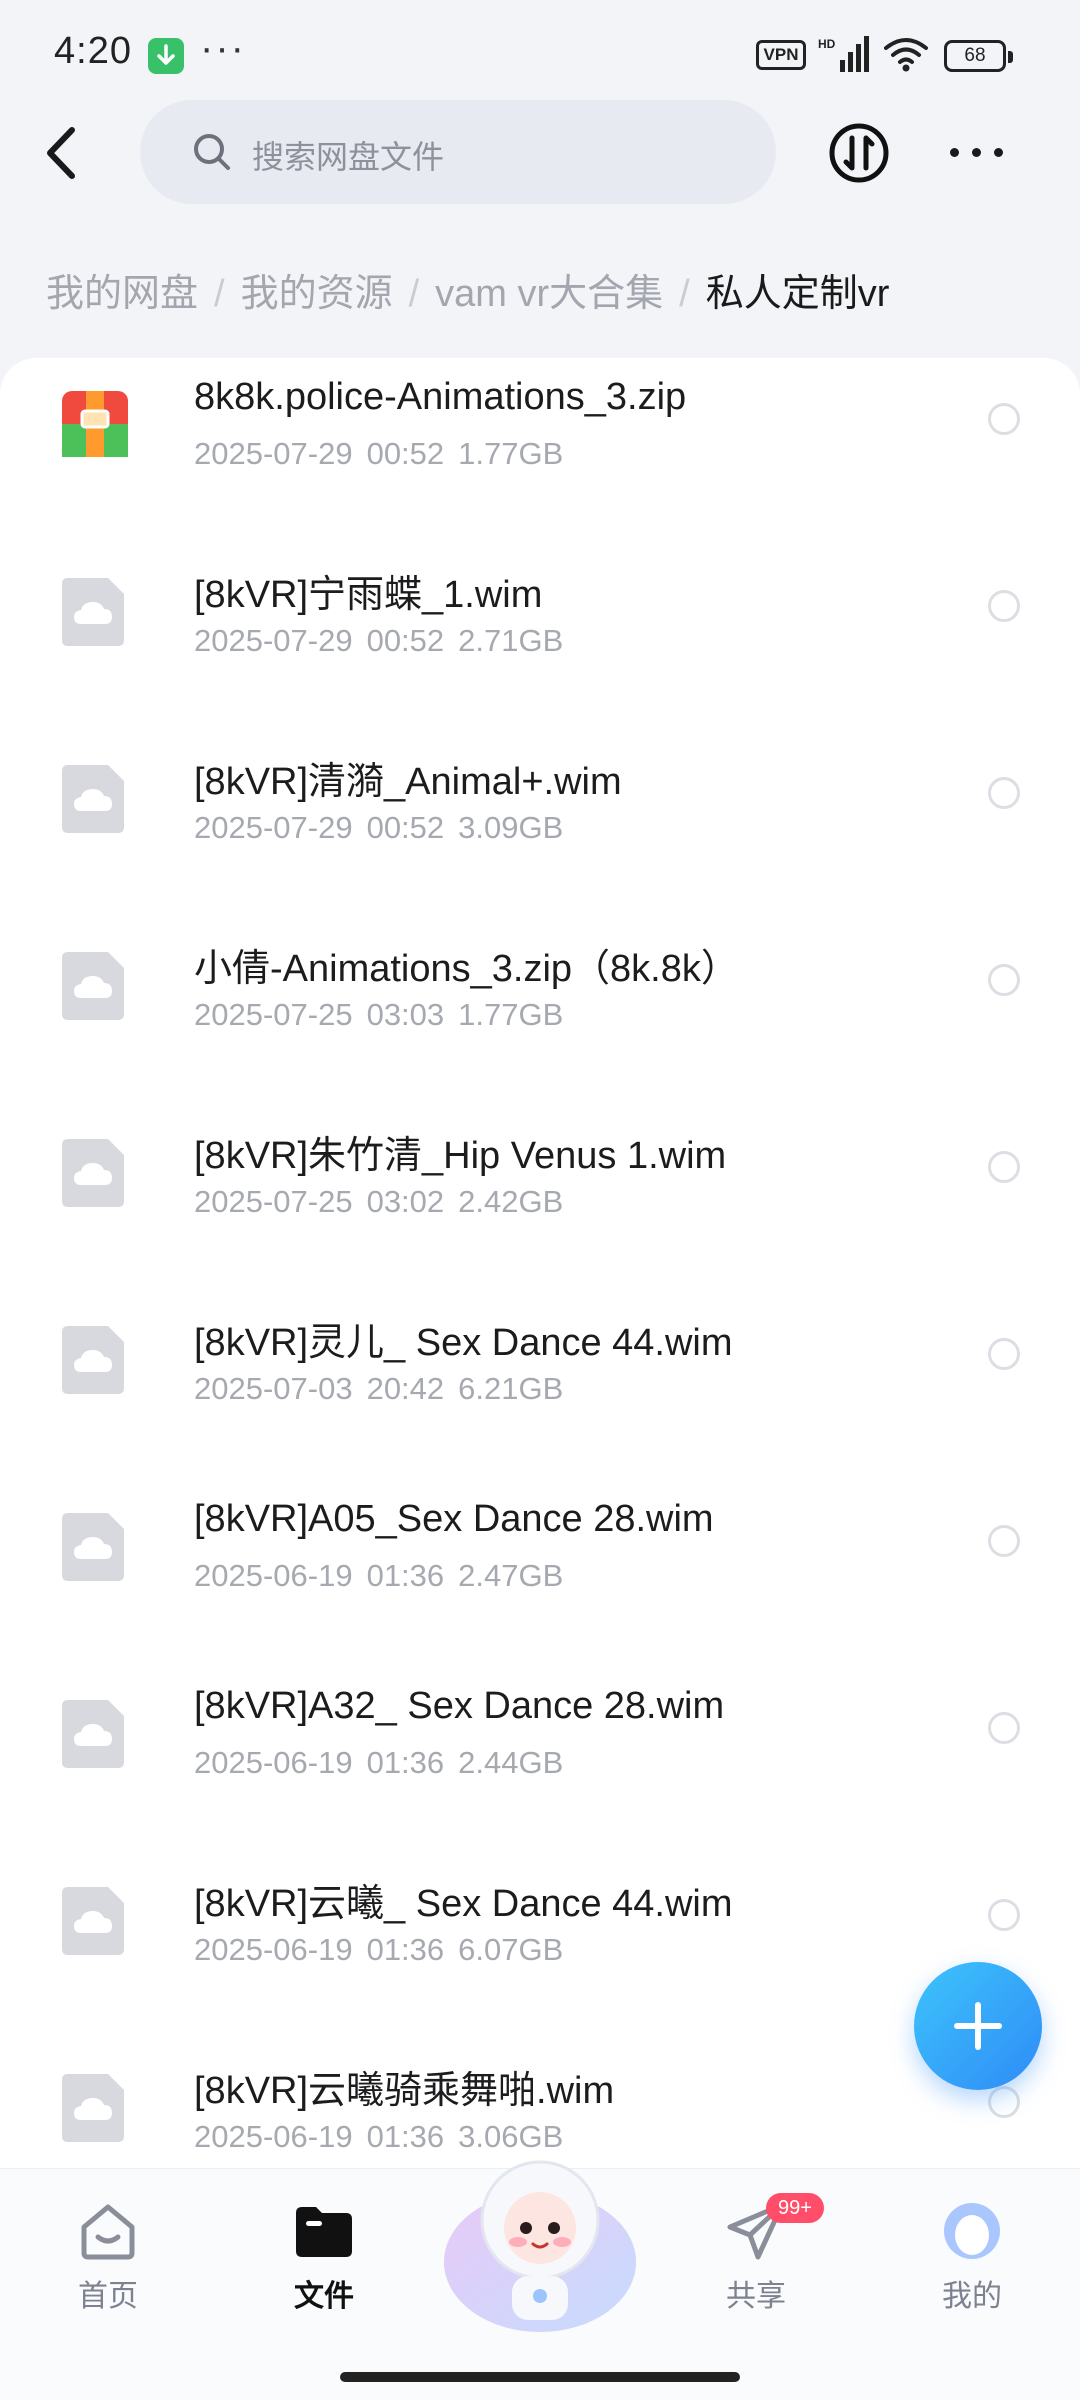 This screenshot has height=2400, width=1080. What do you see at coordinates (273, 1388) in the screenshot?
I see `file-date: 2025-07-03` at bounding box center [273, 1388].